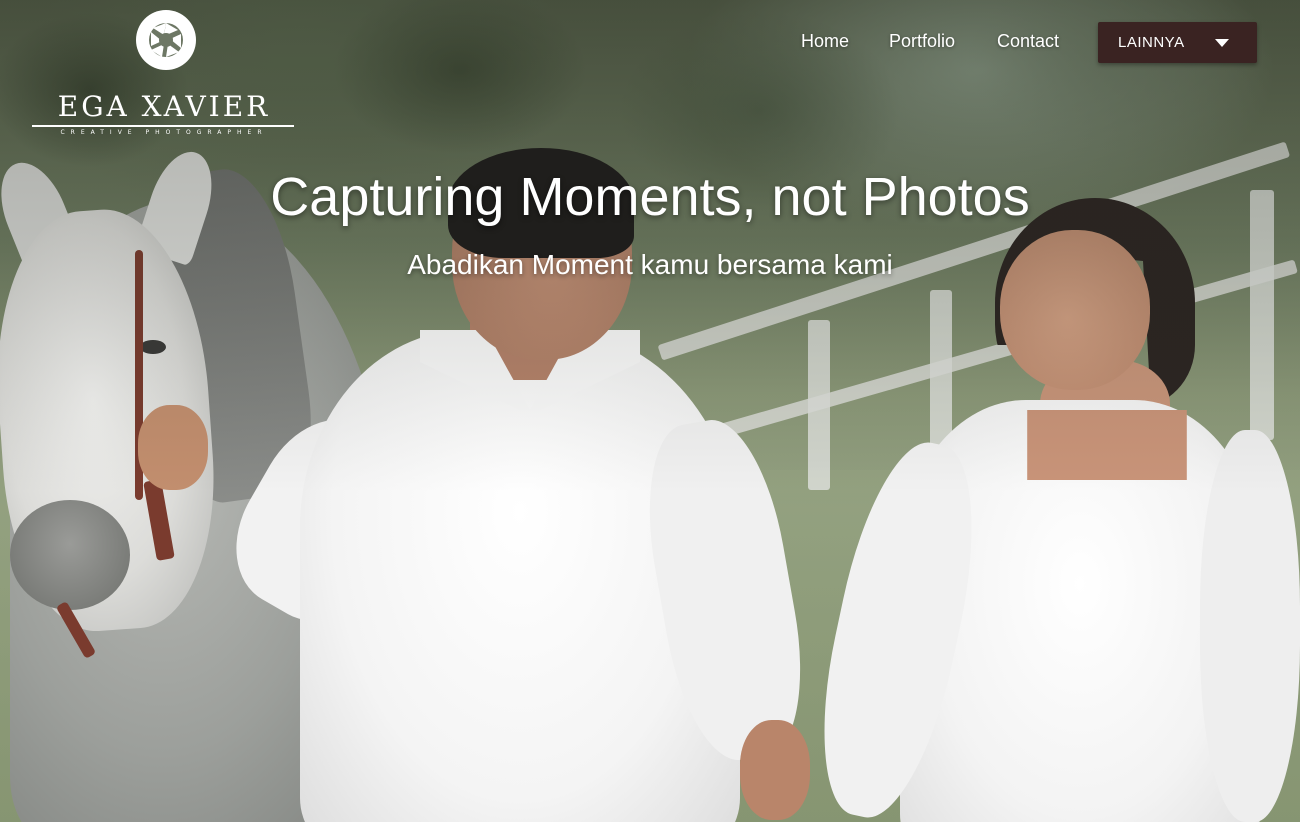 The width and height of the screenshot is (1300, 822). What do you see at coordinates (650, 264) in the screenshot?
I see `hero-subtitle: Abadikan Moment kamu bersama kami` at bounding box center [650, 264].